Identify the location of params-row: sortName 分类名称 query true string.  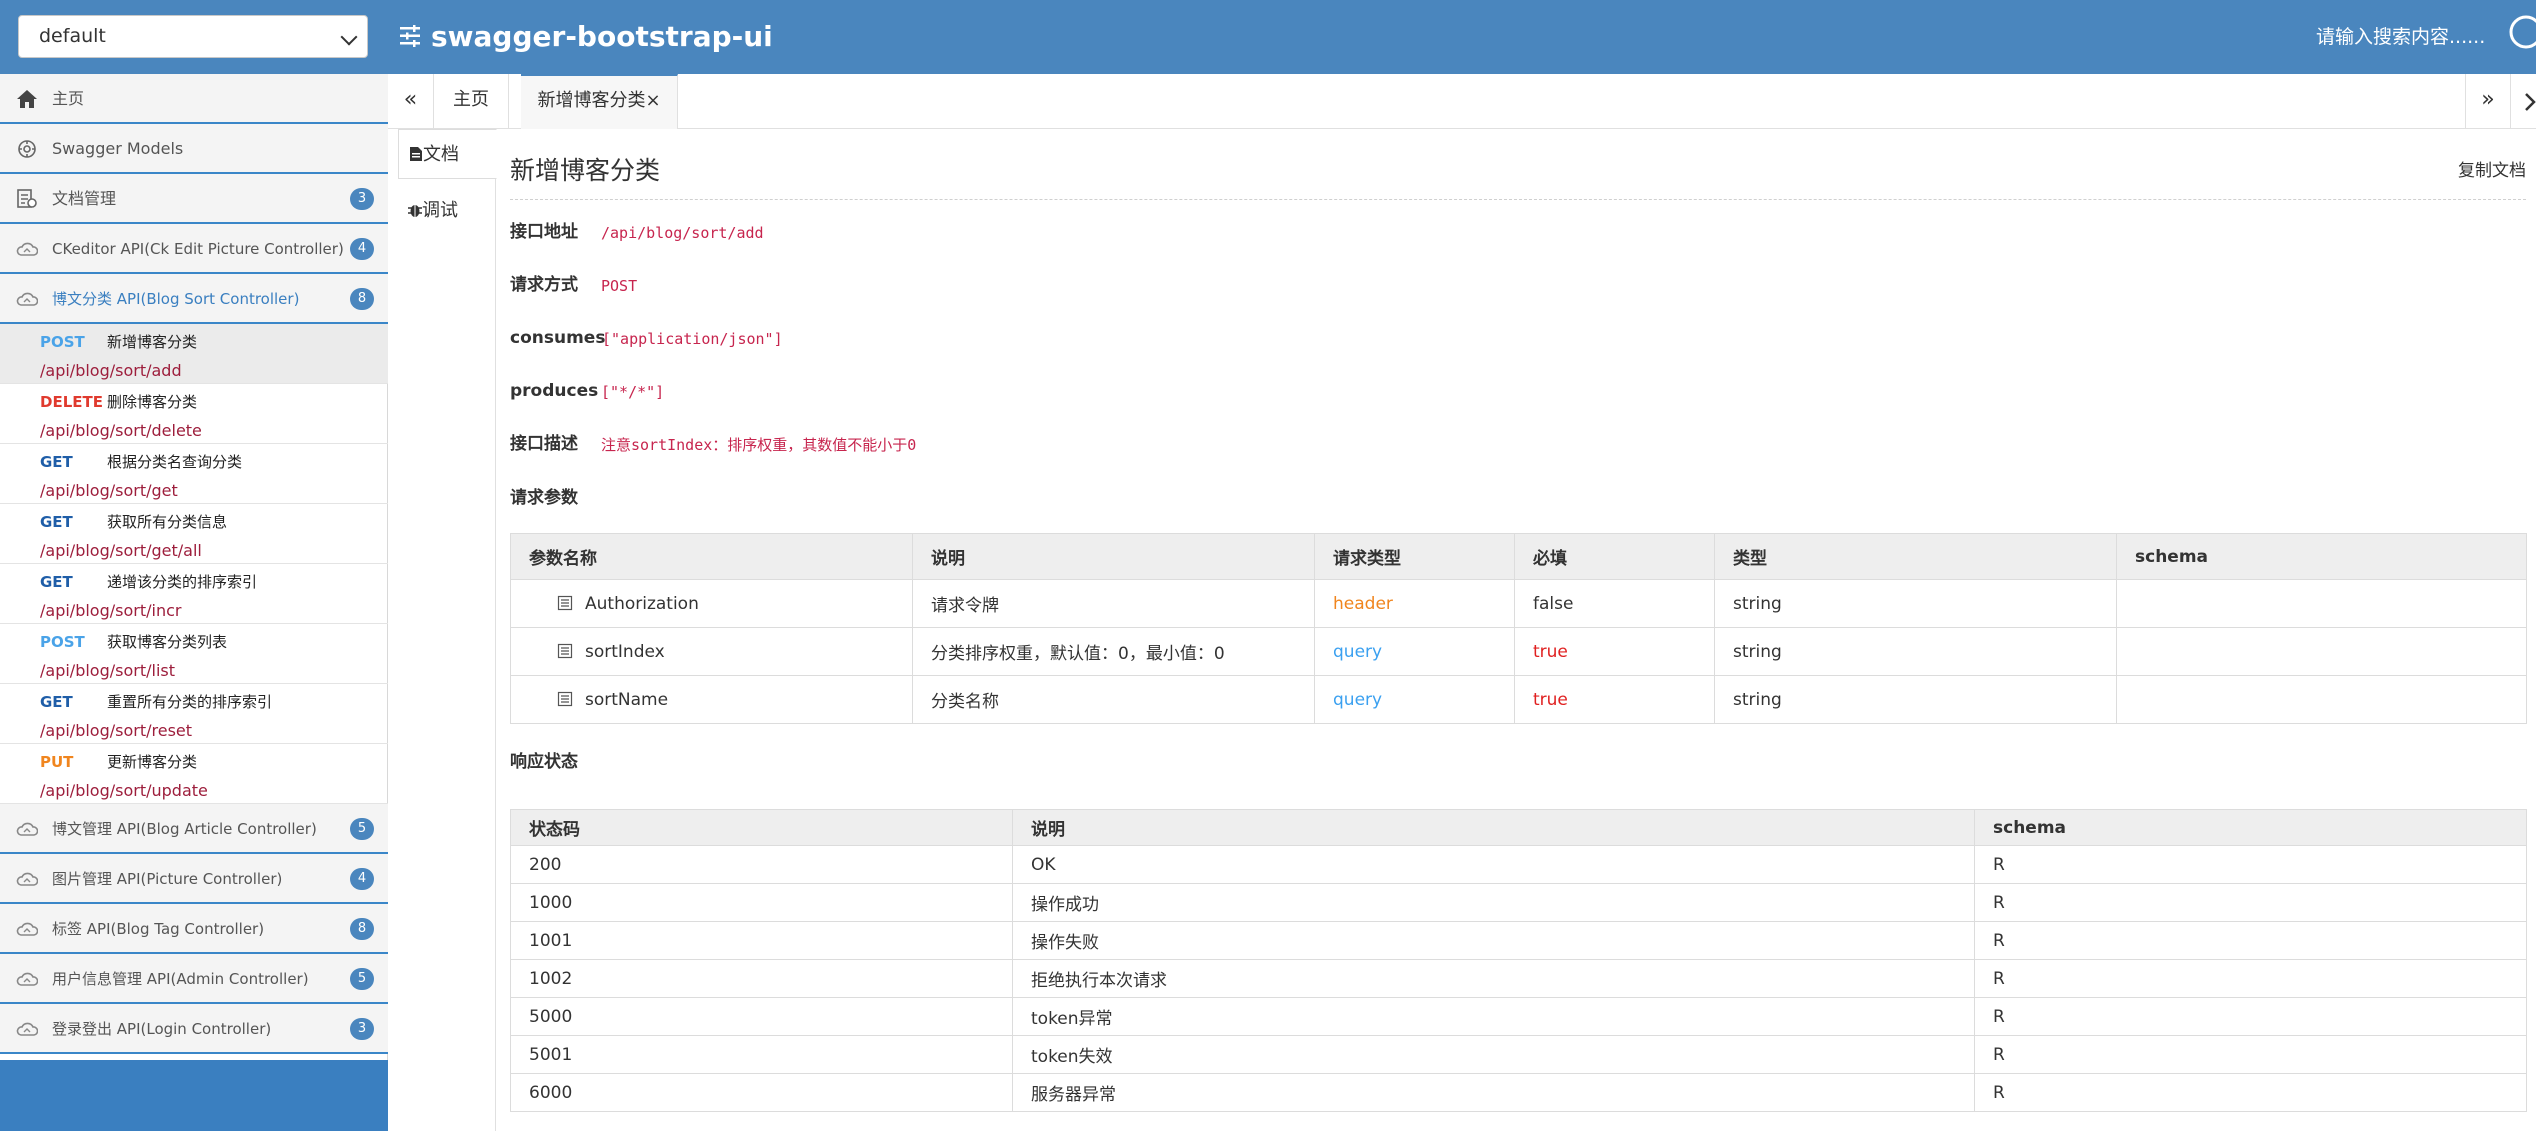
(1518, 699).